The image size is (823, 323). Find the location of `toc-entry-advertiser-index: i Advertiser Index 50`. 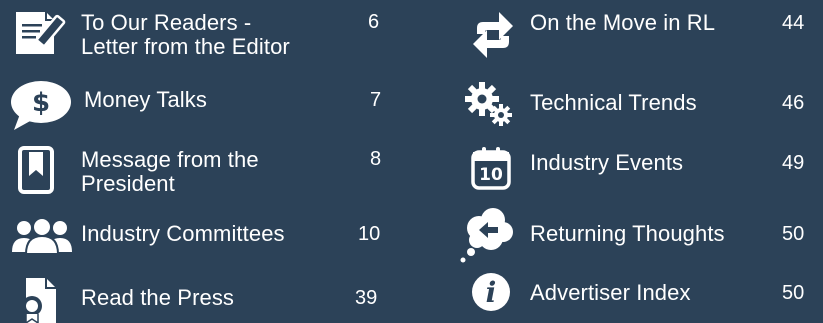

toc-entry-advertiser-index: i Advertiser Index 50 is located at coordinates (639, 296).